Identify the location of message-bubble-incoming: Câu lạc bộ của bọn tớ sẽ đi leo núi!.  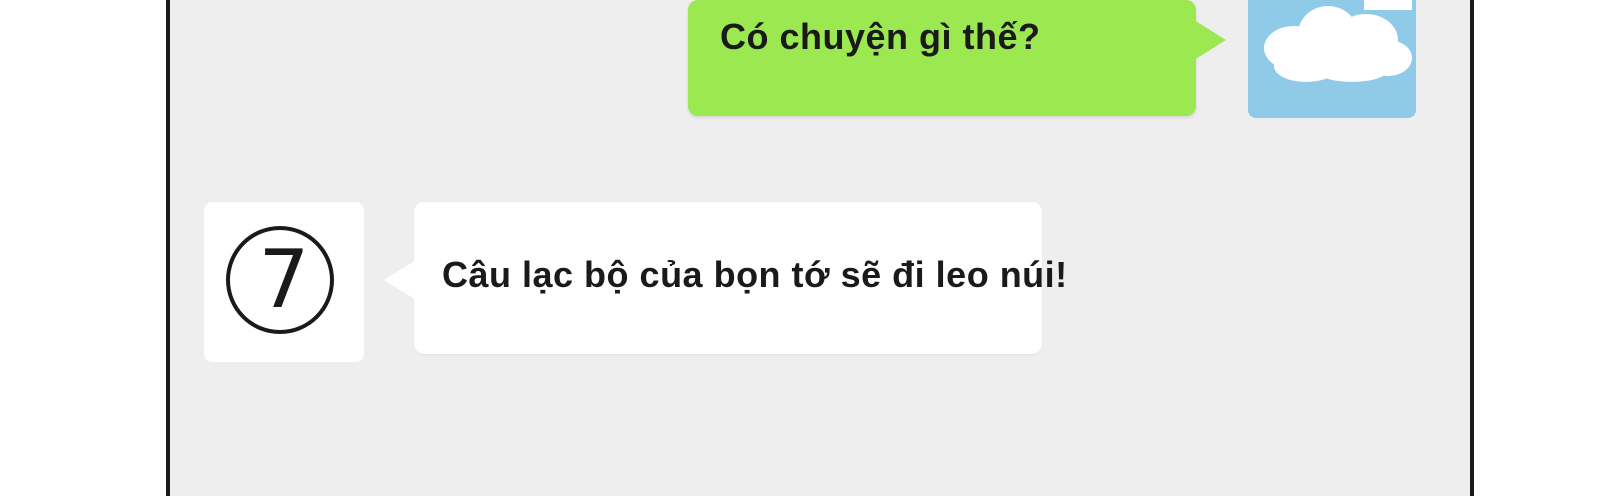
(725, 278).